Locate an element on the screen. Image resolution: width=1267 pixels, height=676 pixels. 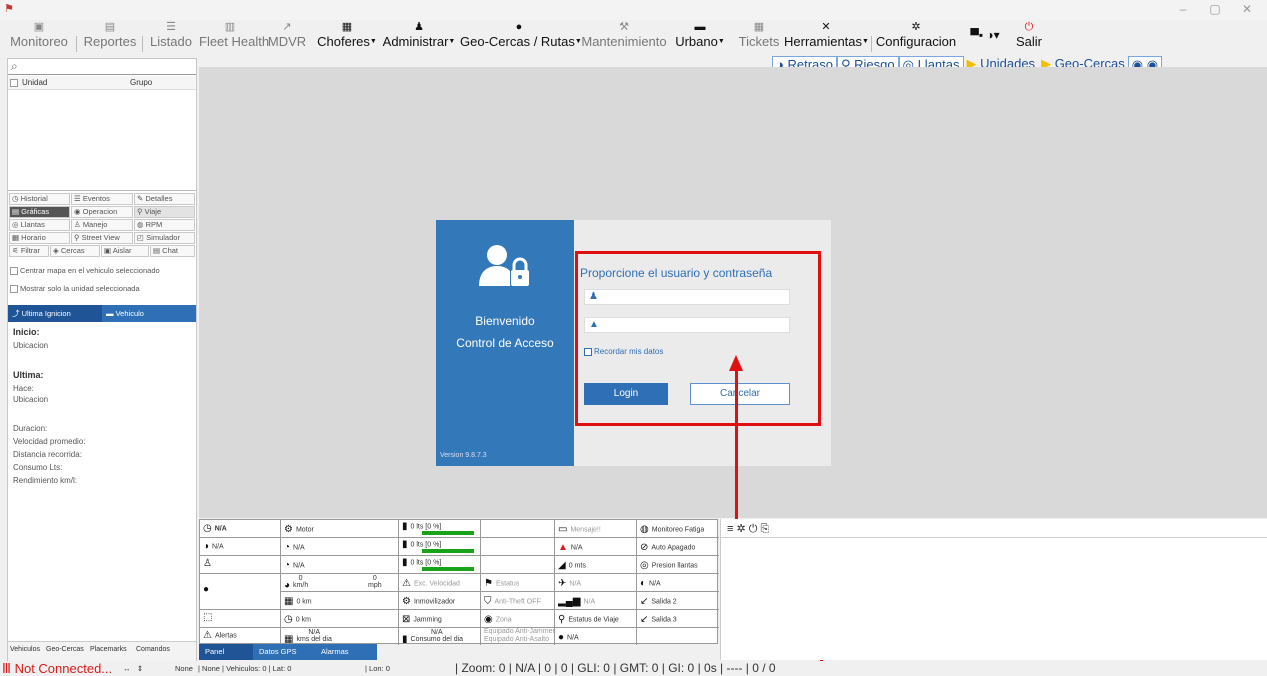
tab-geocercas: Geo-Cercas is located at coordinates (65, 649).